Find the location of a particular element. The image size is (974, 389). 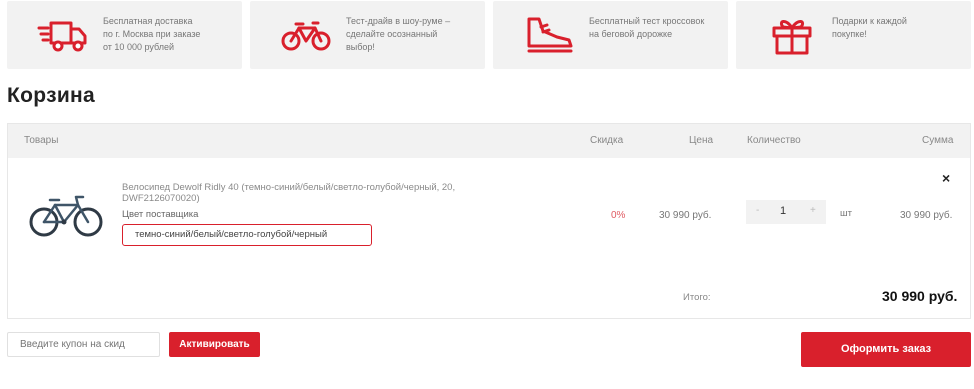

header-sum: Сумма is located at coordinates (938, 140).